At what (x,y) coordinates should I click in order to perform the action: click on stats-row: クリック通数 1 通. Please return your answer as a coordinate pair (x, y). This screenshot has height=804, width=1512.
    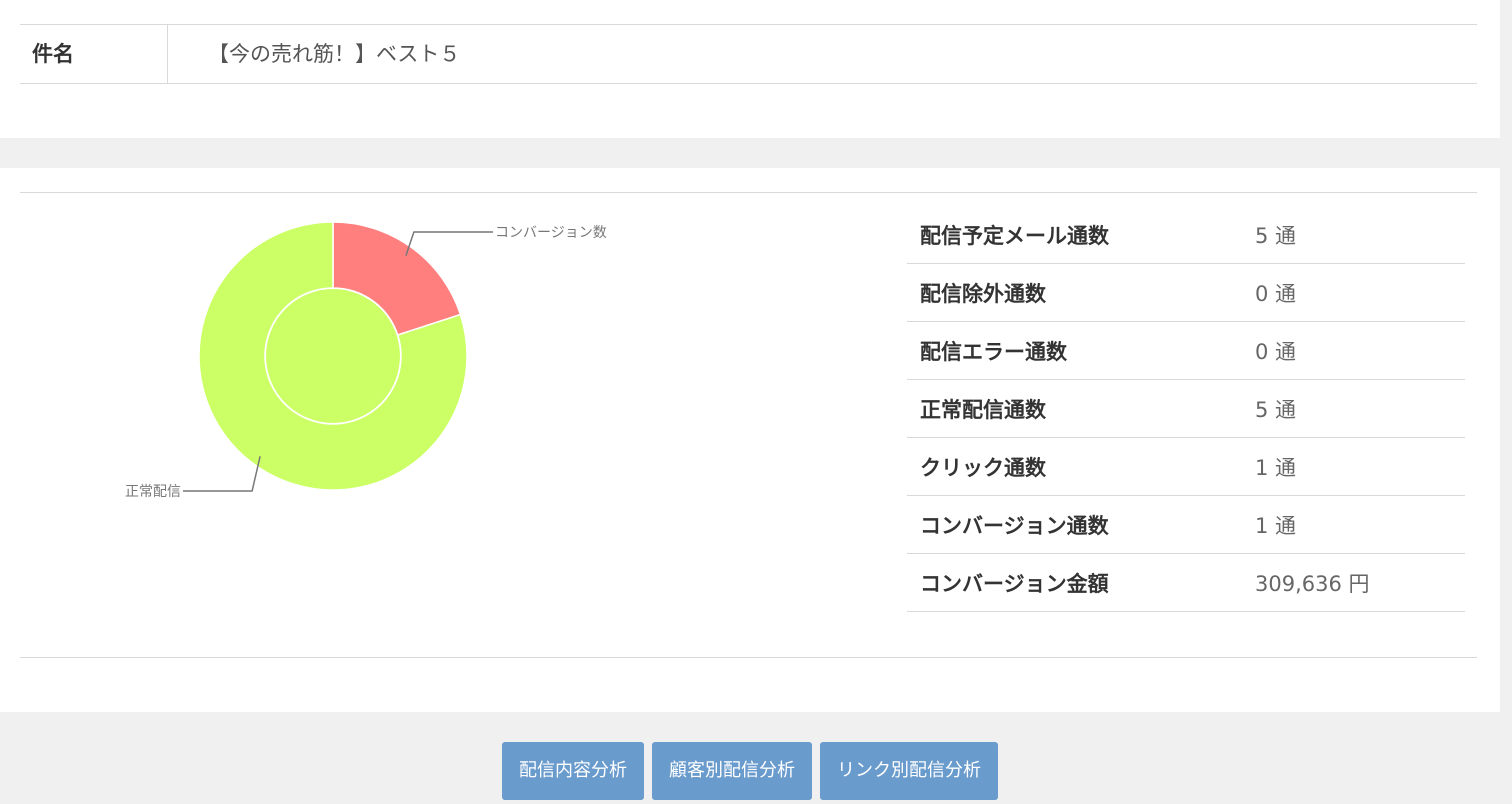
    Looking at the image, I should click on (1186, 466).